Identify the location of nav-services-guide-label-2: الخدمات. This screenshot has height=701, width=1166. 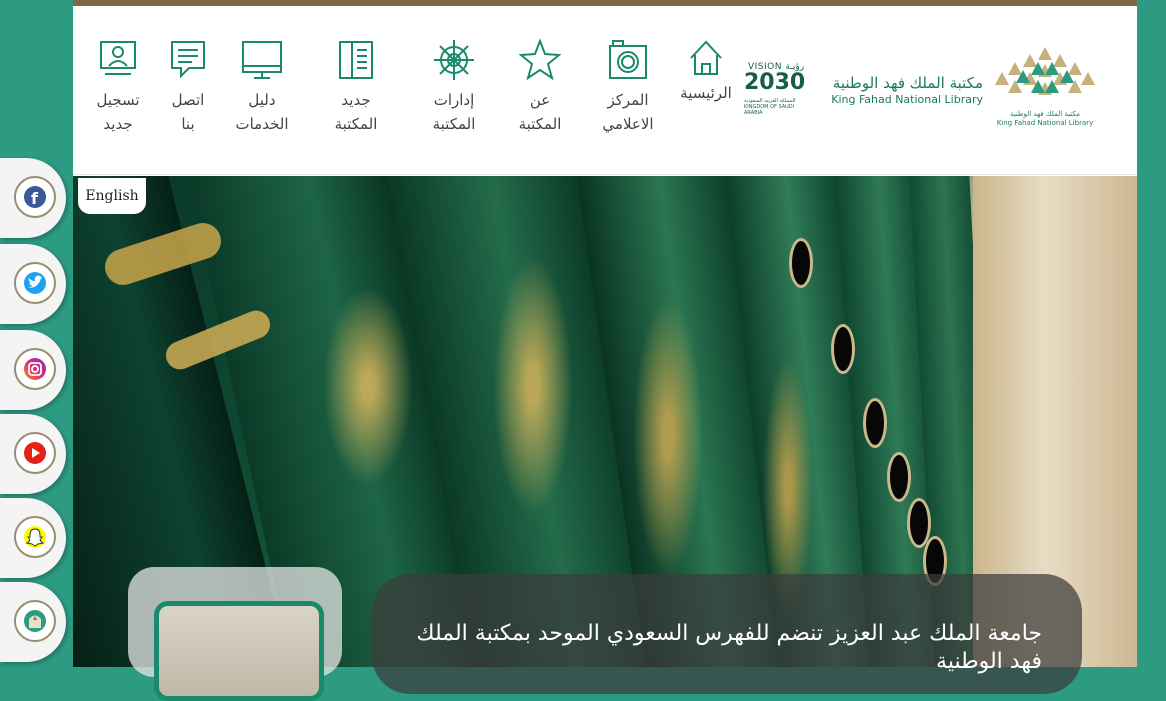
(262, 124).